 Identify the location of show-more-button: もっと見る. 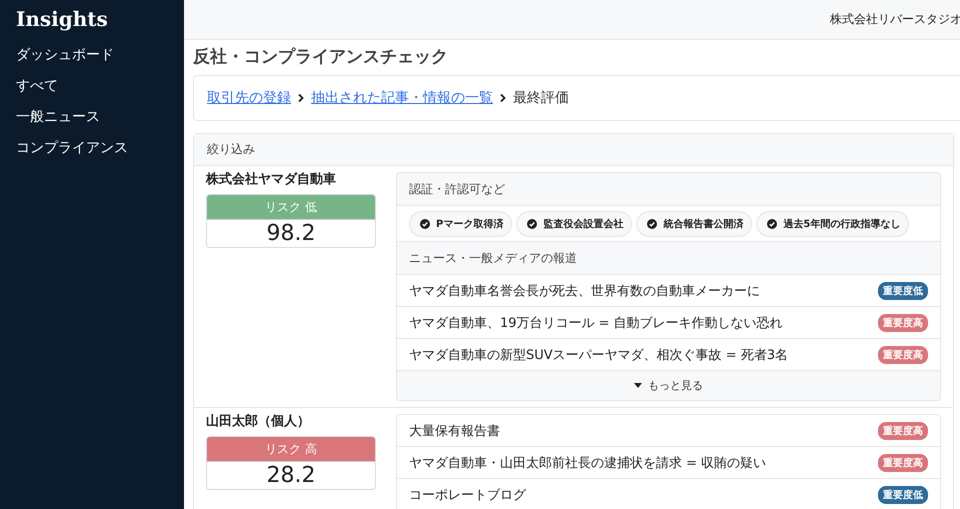
(668, 385).